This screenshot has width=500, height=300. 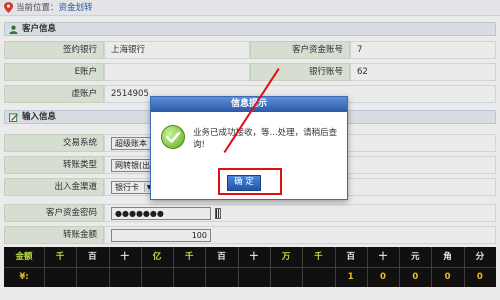 I want to click on dialog-title: 信息提示, so click(x=249, y=104).